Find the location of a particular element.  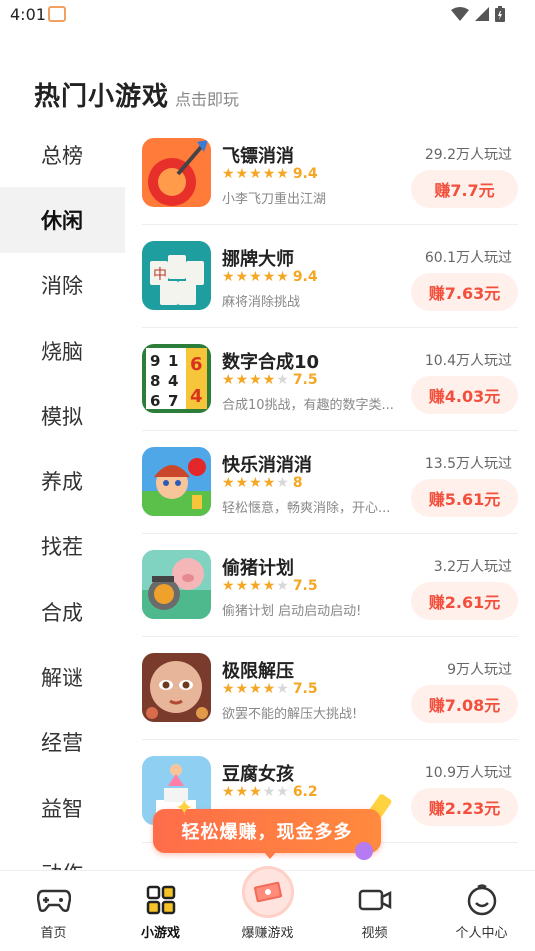

video-icon is located at coordinates (375, 900).